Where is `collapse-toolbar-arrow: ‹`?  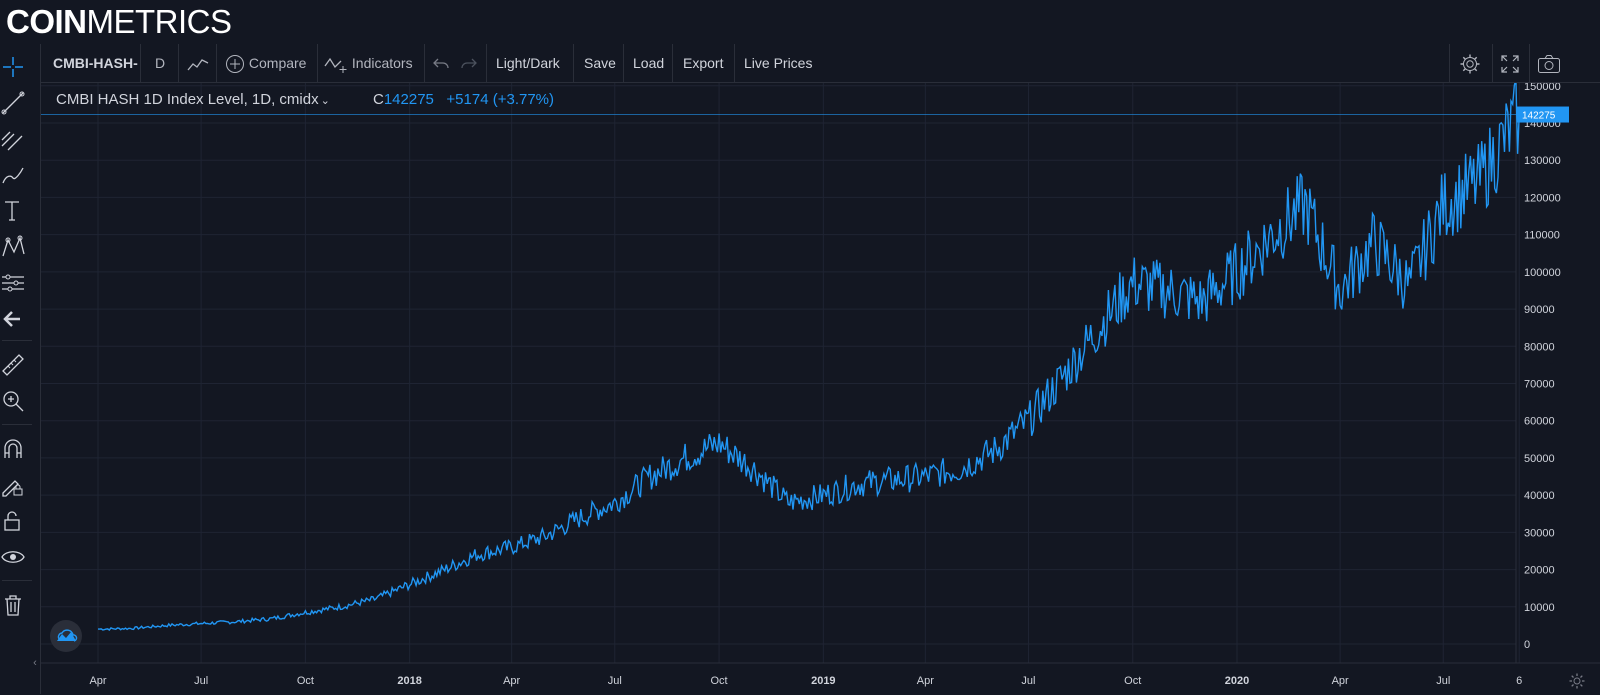 collapse-toolbar-arrow: ‹ is located at coordinates (35, 663).